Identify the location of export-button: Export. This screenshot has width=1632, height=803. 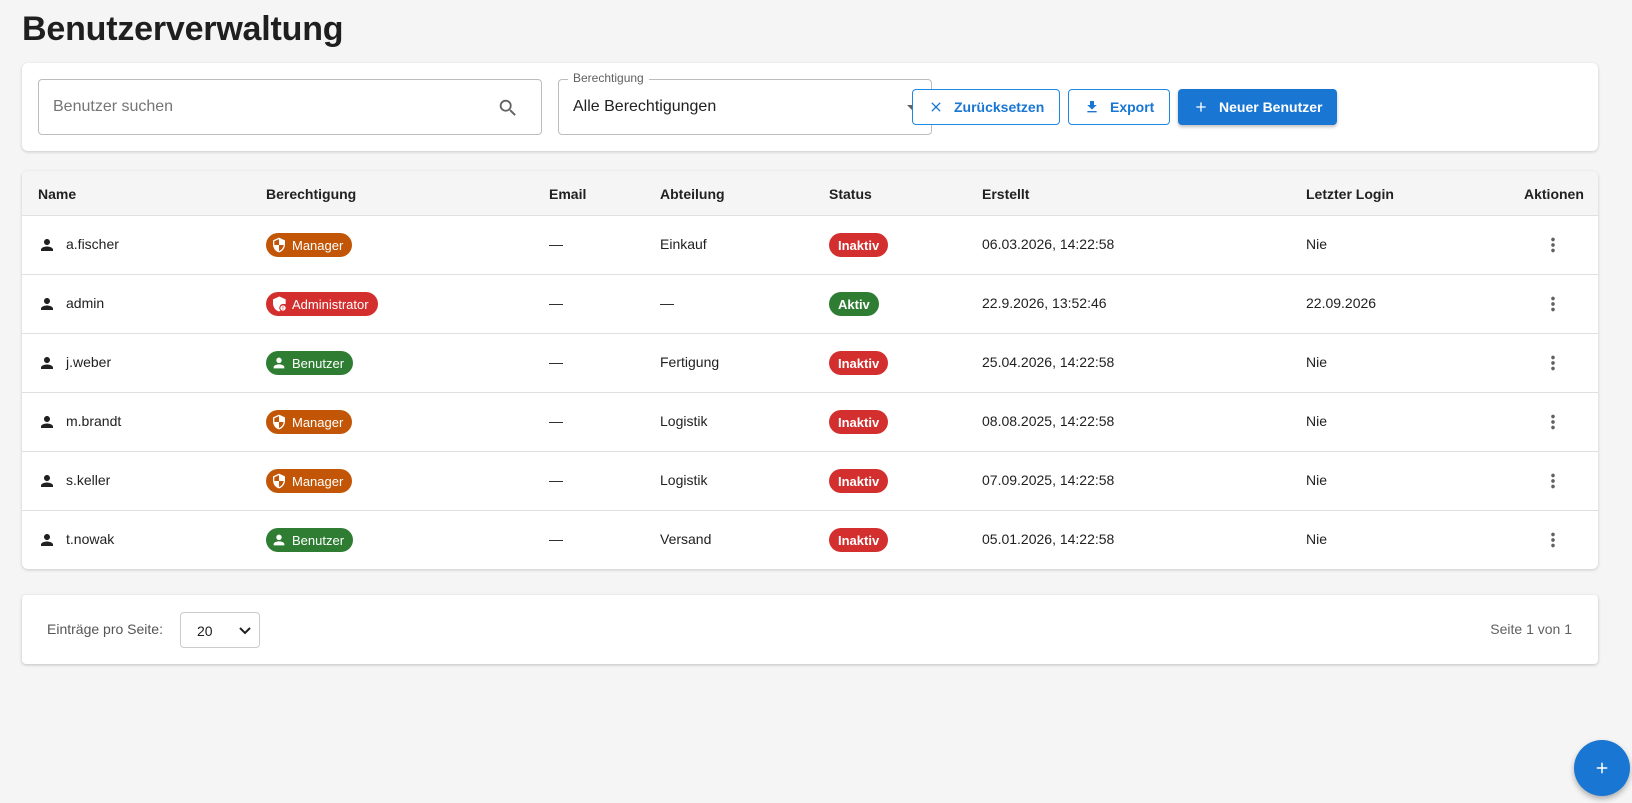
(1119, 107).